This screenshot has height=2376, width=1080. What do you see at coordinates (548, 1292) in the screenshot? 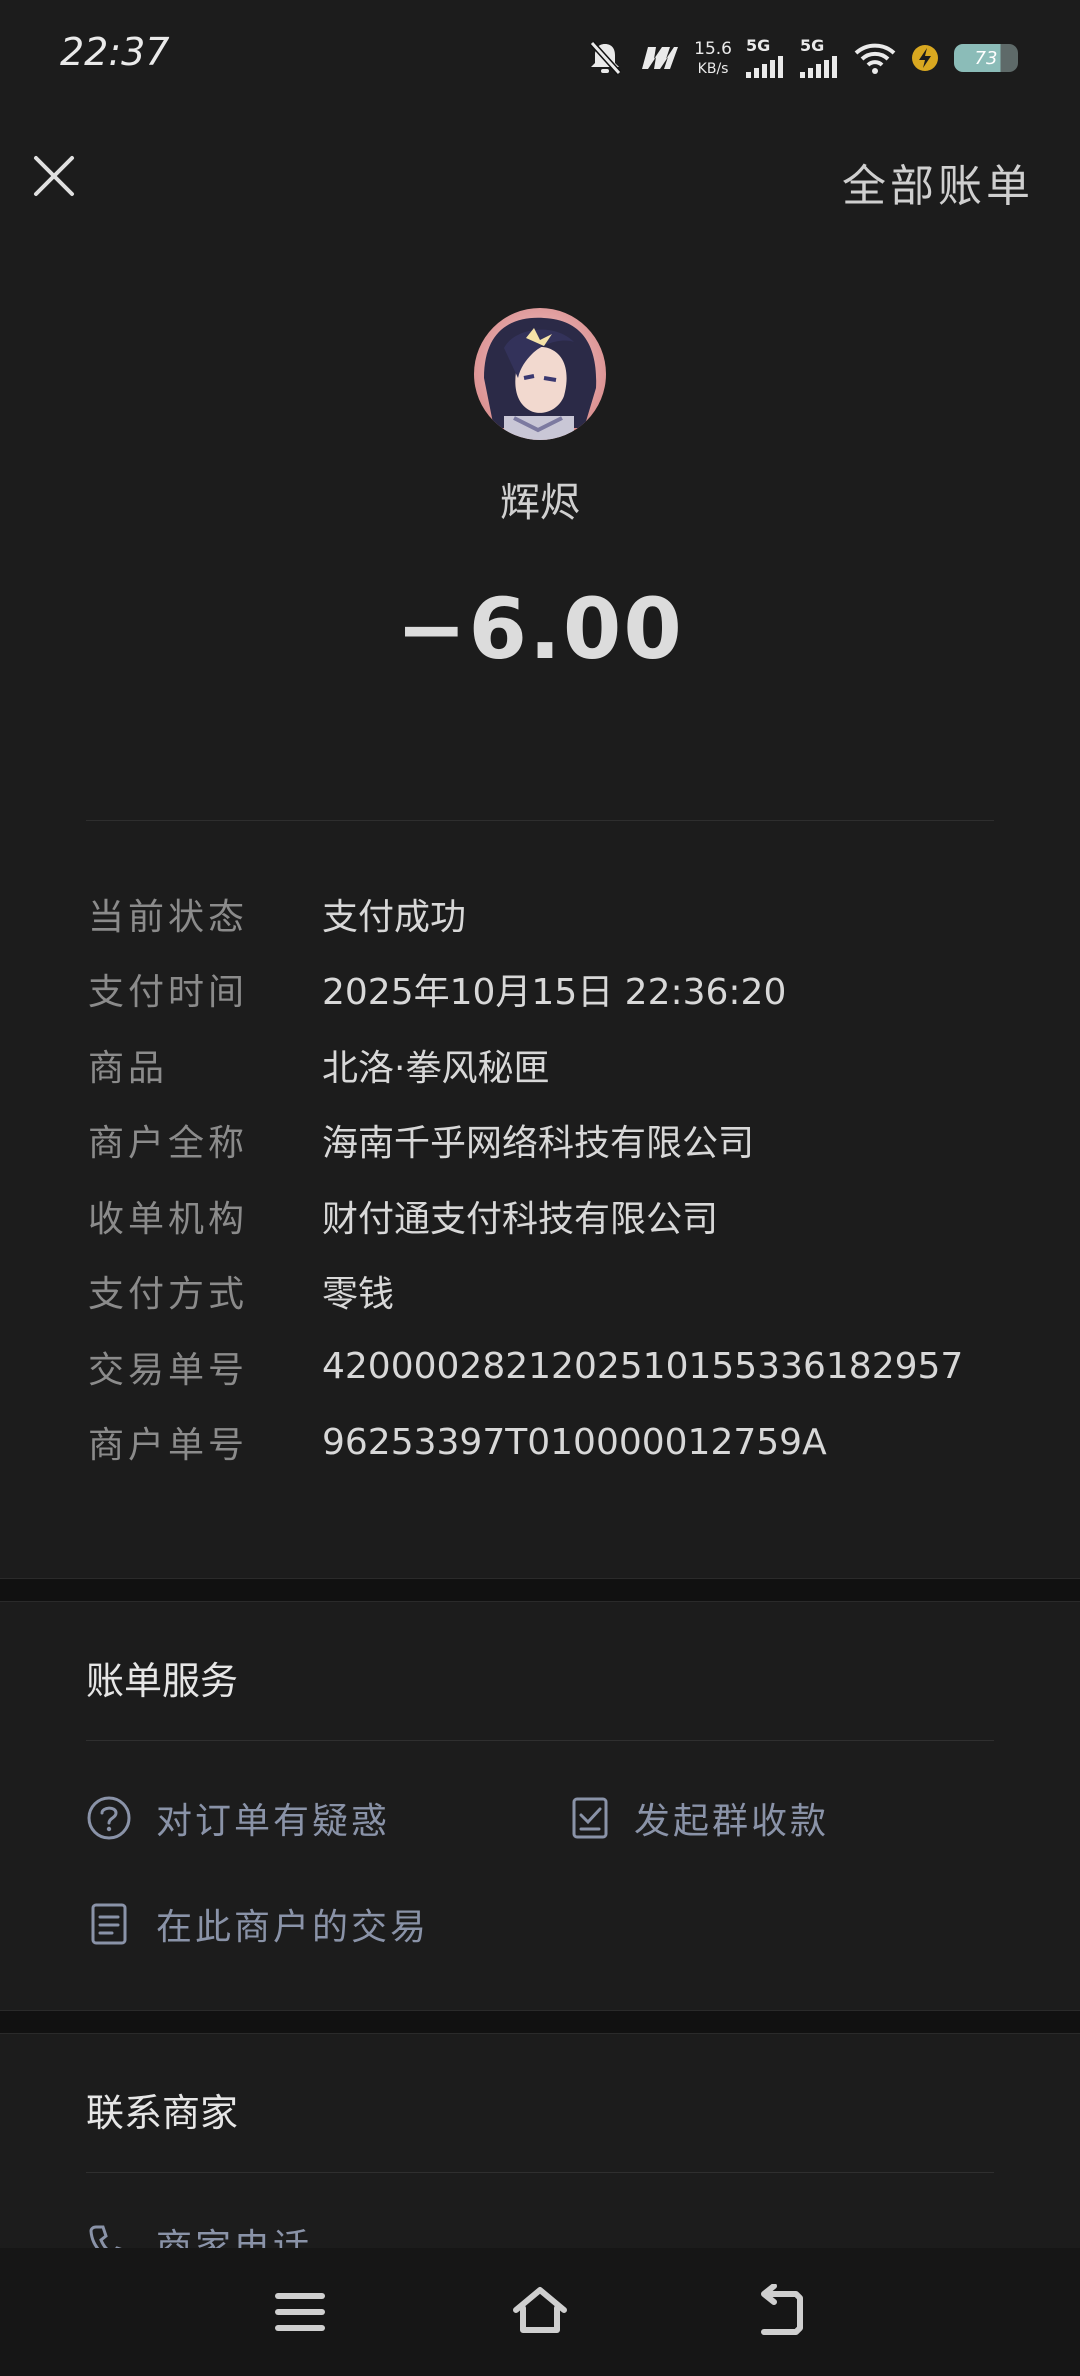
I see `detail-row-pay-method: 支付方式 零钱` at bounding box center [548, 1292].